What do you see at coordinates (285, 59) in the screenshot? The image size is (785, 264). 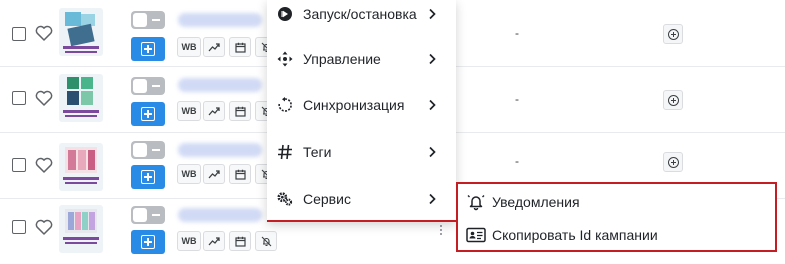 I see `move-arrows-icon` at bounding box center [285, 59].